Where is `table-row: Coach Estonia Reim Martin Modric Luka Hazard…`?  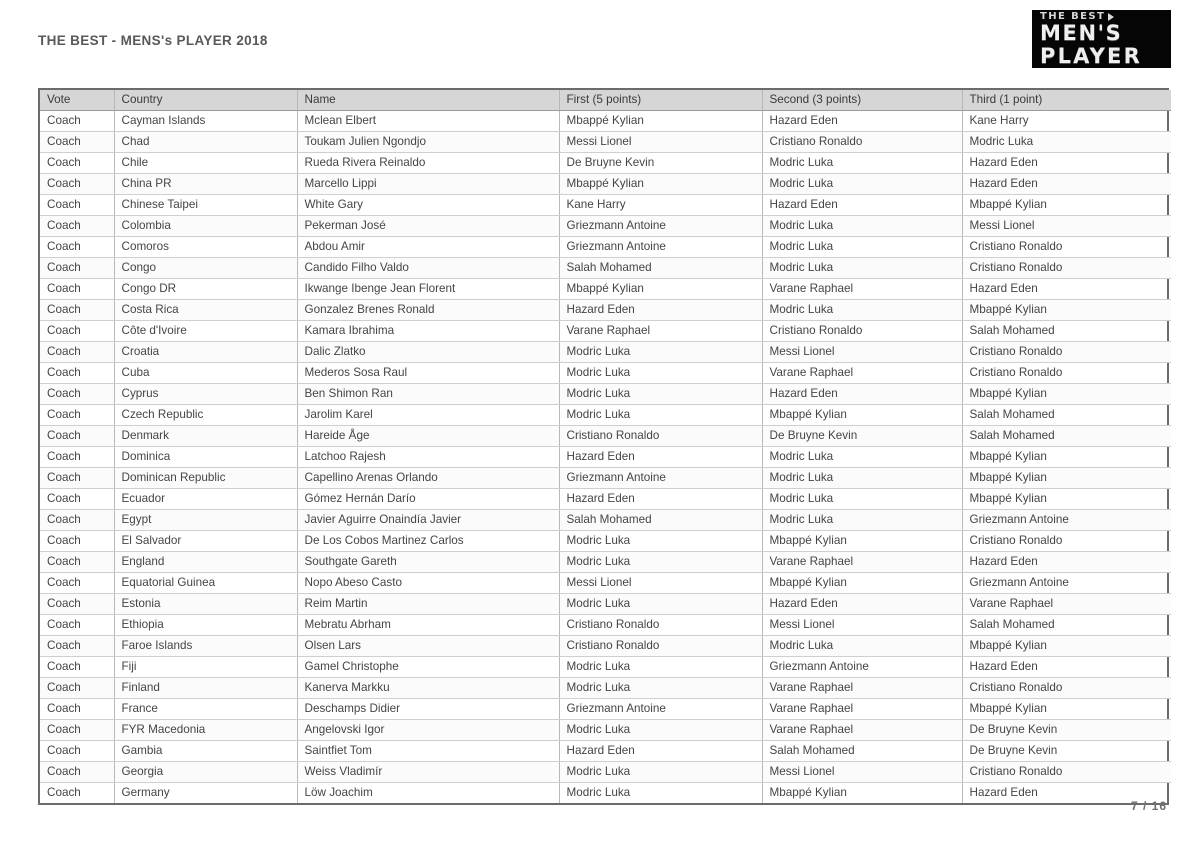
table-row: Coach Estonia Reim Martin Modric Luka Hazard… is located at coordinates (605, 604).